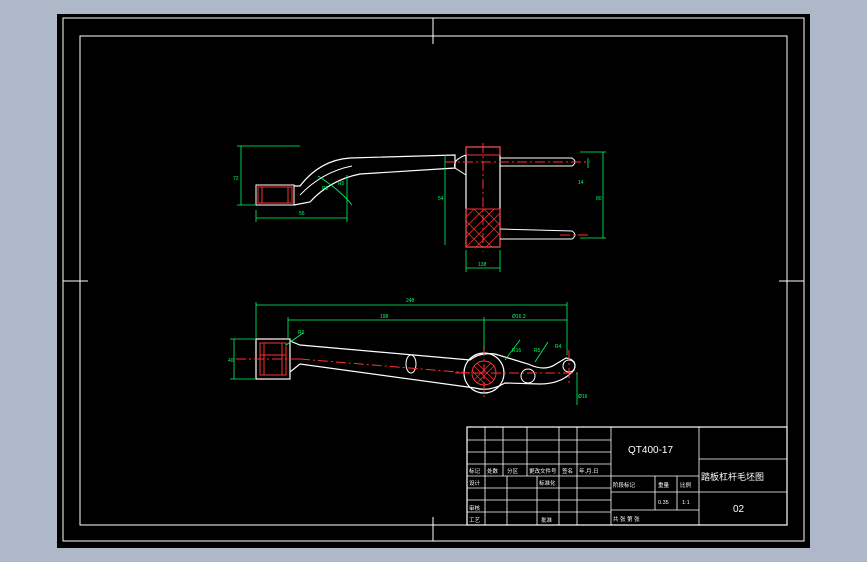  I want to click on drawing-name: 踏板杠杆毛坯图, so click(732, 476).